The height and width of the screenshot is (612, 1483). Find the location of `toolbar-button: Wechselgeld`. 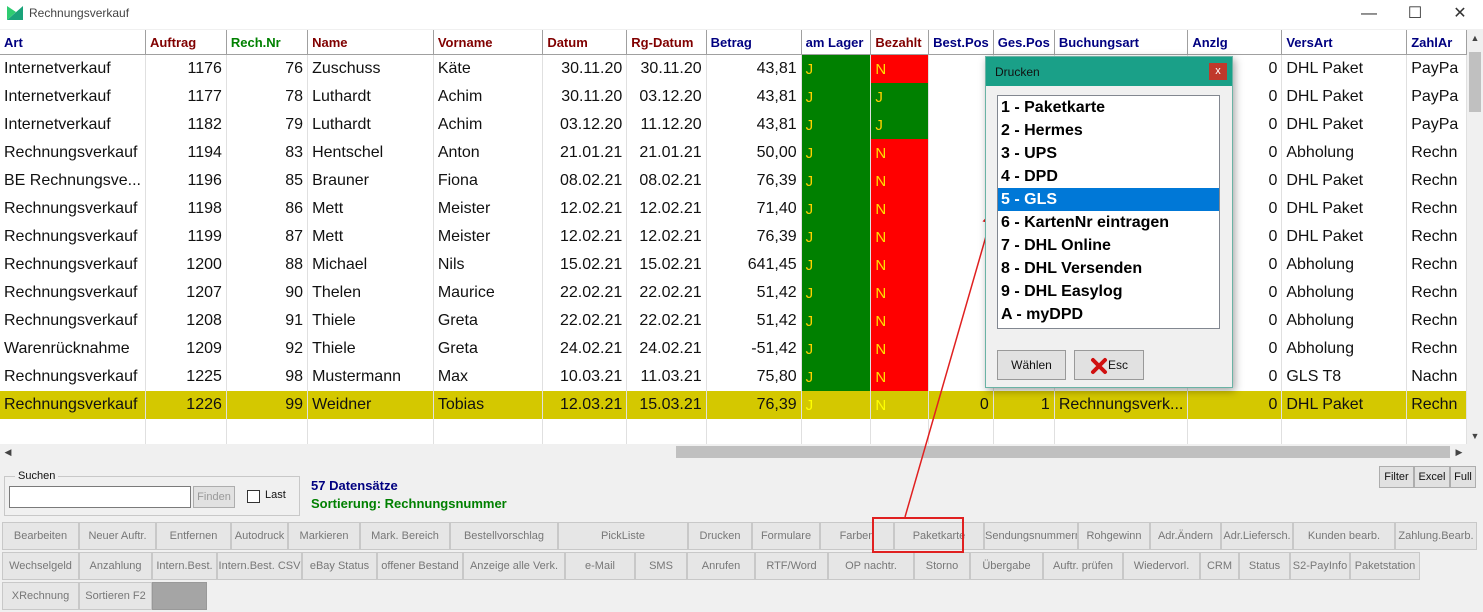

toolbar-button: Wechselgeld is located at coordinates (40, 566).